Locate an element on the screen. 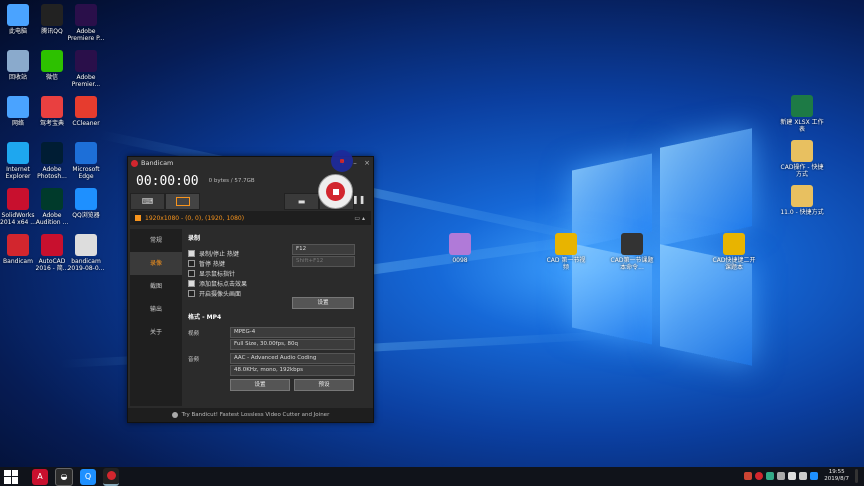 This screenshot has height=486, width=864. record-settings-button: 设置 is located at coordinates (323, 303).